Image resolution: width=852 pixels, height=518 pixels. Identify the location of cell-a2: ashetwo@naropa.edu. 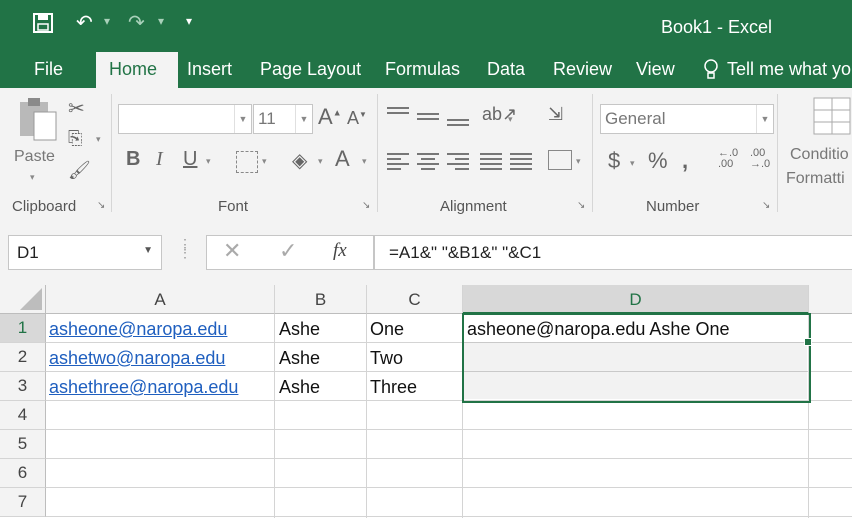
(137, 357).